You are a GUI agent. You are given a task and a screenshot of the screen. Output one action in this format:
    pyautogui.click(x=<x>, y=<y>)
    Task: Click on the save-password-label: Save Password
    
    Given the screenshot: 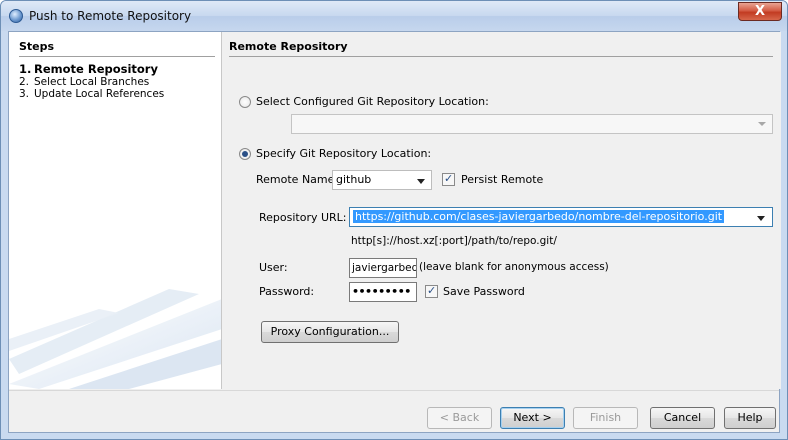 What is the action you would take?
    pyautogui.click(x=484, y=291)
    